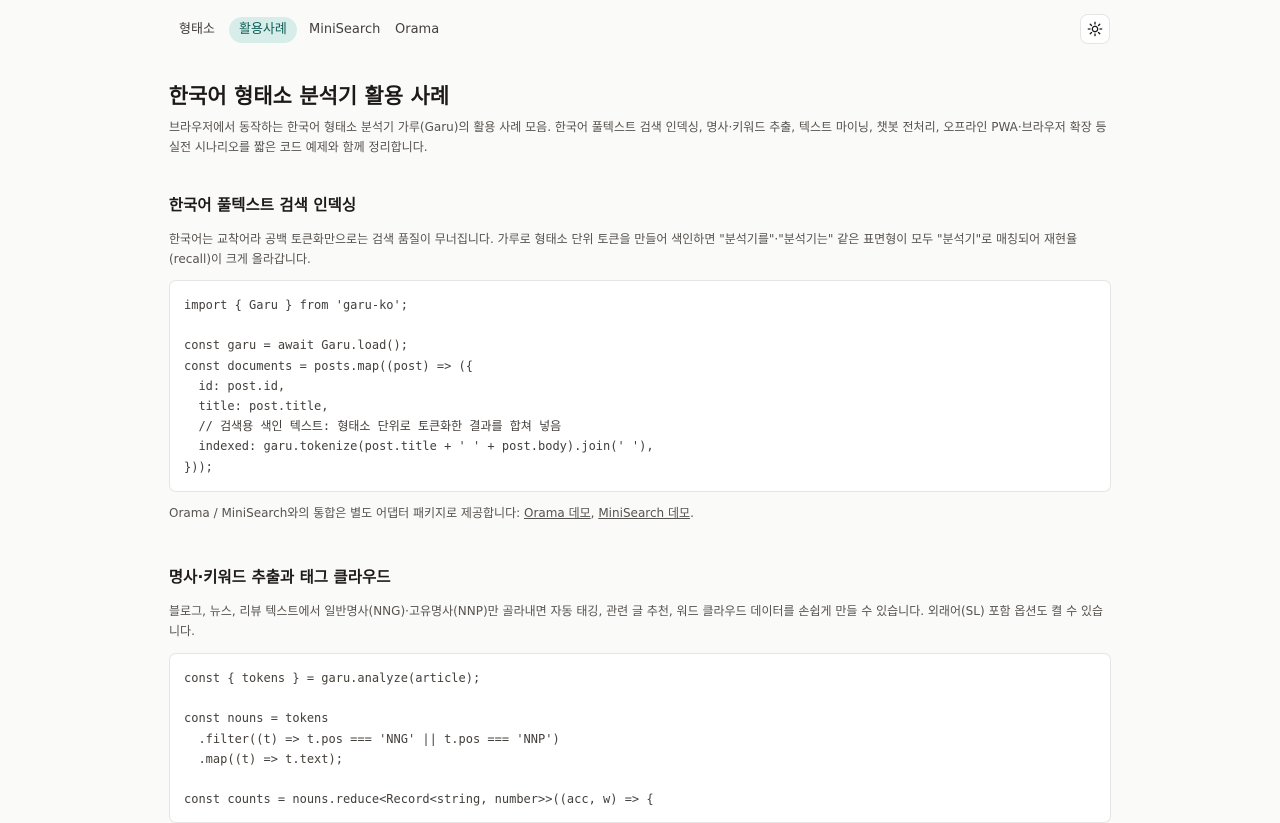 This screenshot has width=1280, height=823. I want to click on code-line: title: post.title,, so click(256, 405).